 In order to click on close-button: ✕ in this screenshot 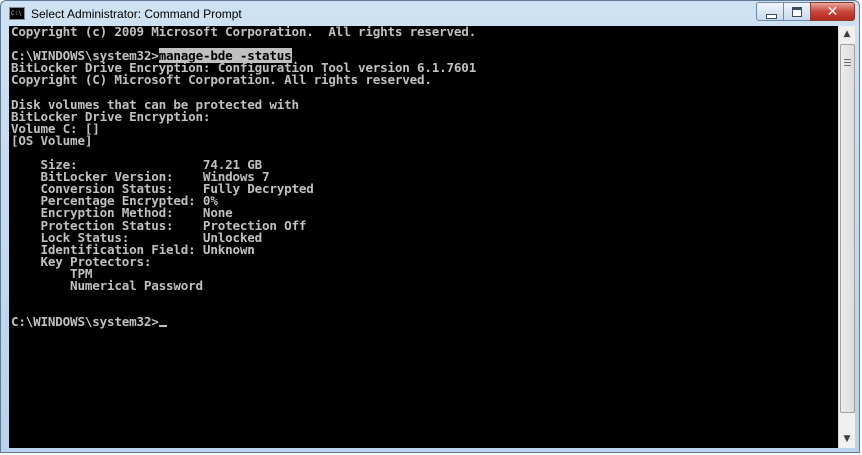, I will do `click(832, 11)`.